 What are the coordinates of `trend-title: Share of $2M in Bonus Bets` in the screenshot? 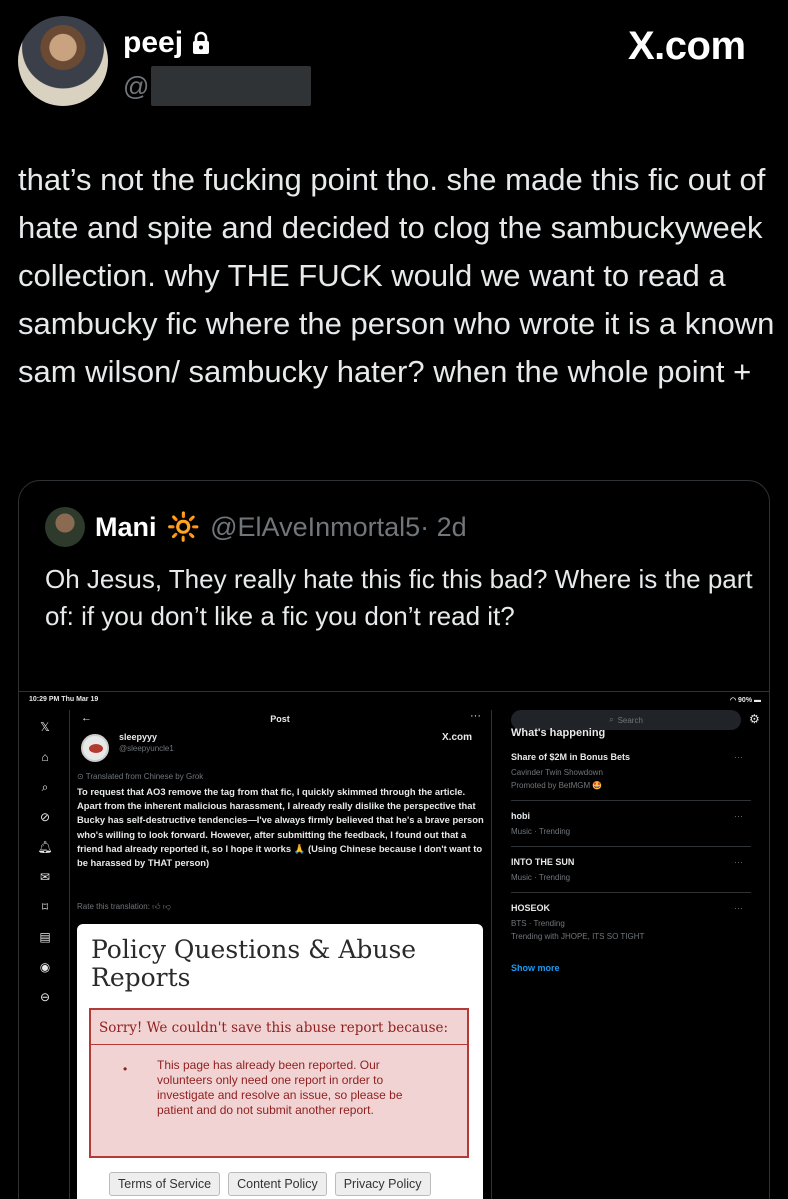 It's located at (571, 757).